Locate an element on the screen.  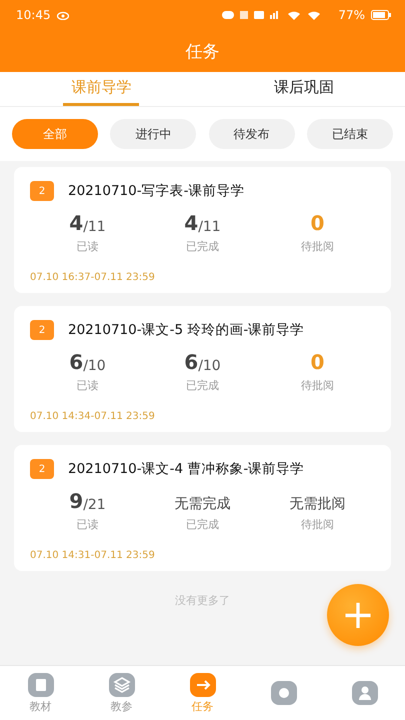
person-icon is located at coordinates (365, 693).